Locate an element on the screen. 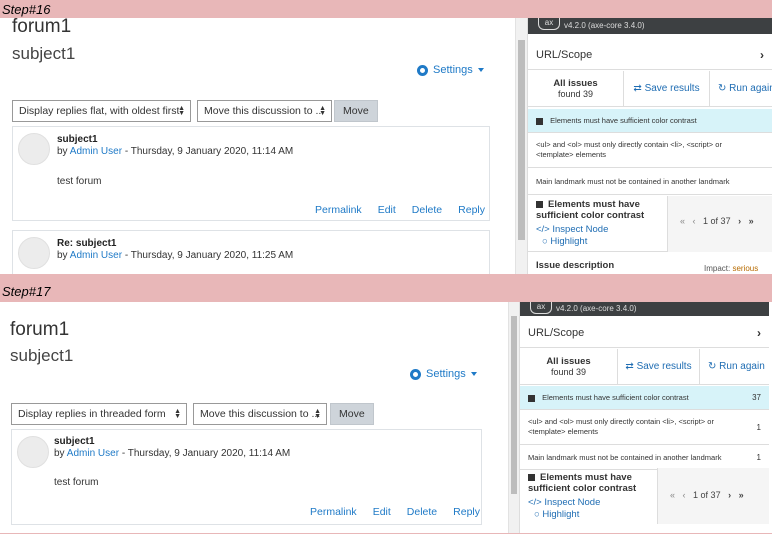  issue-count: 37 is located at coordinates (756, 397).